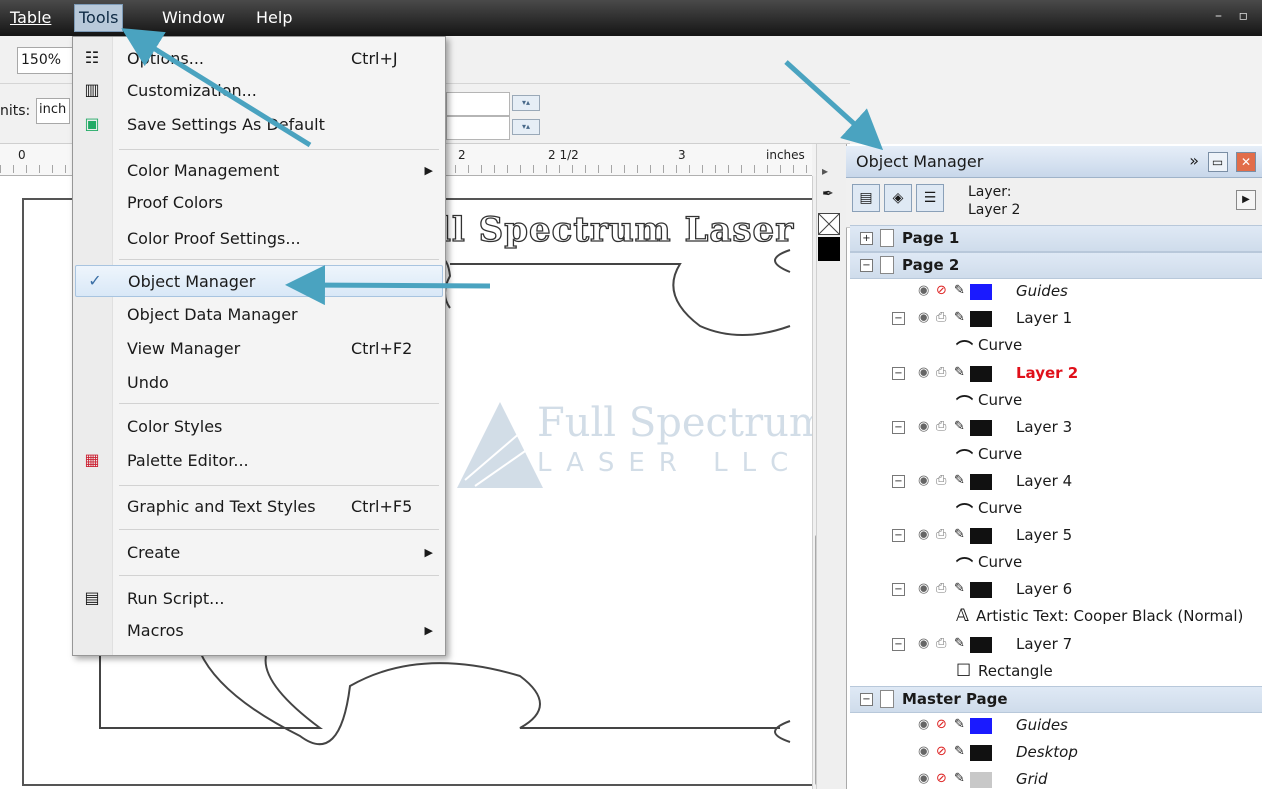 This screenshot has width=1262, height=789. Describe the element at coordinates (866, 238) in the screenshot. I see `expand-toggle-icon: +` at that location.